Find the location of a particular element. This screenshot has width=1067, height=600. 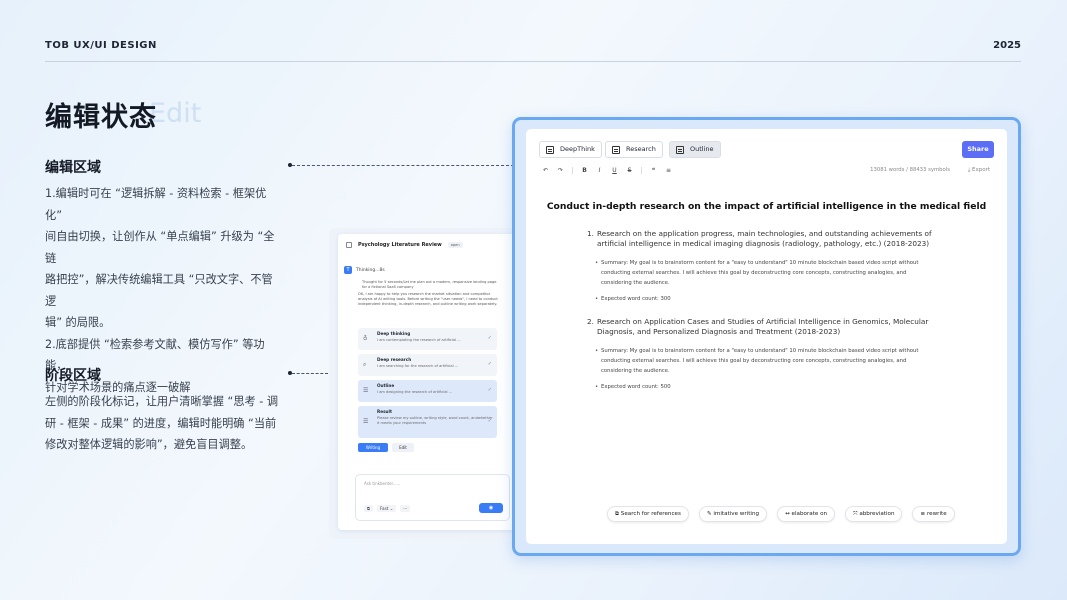

rewrite-button: ≡ rewrite is located at coordinates (933, 514).